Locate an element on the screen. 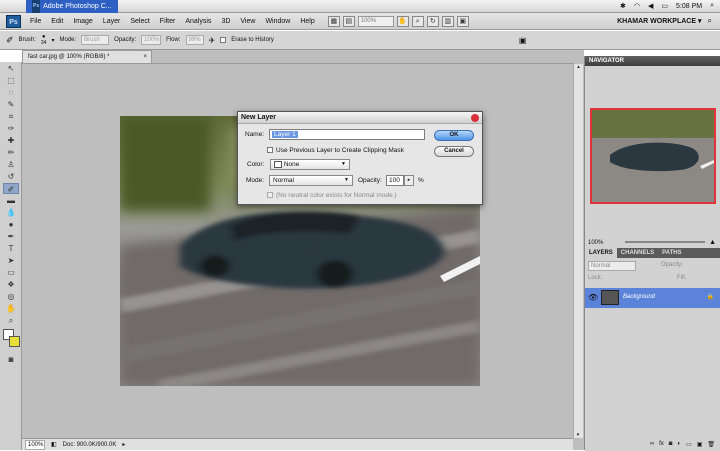 Image resolution: width=720 pixels, height=451 pixels. battery-icon: ▭ is located at coordinates (664, 6).